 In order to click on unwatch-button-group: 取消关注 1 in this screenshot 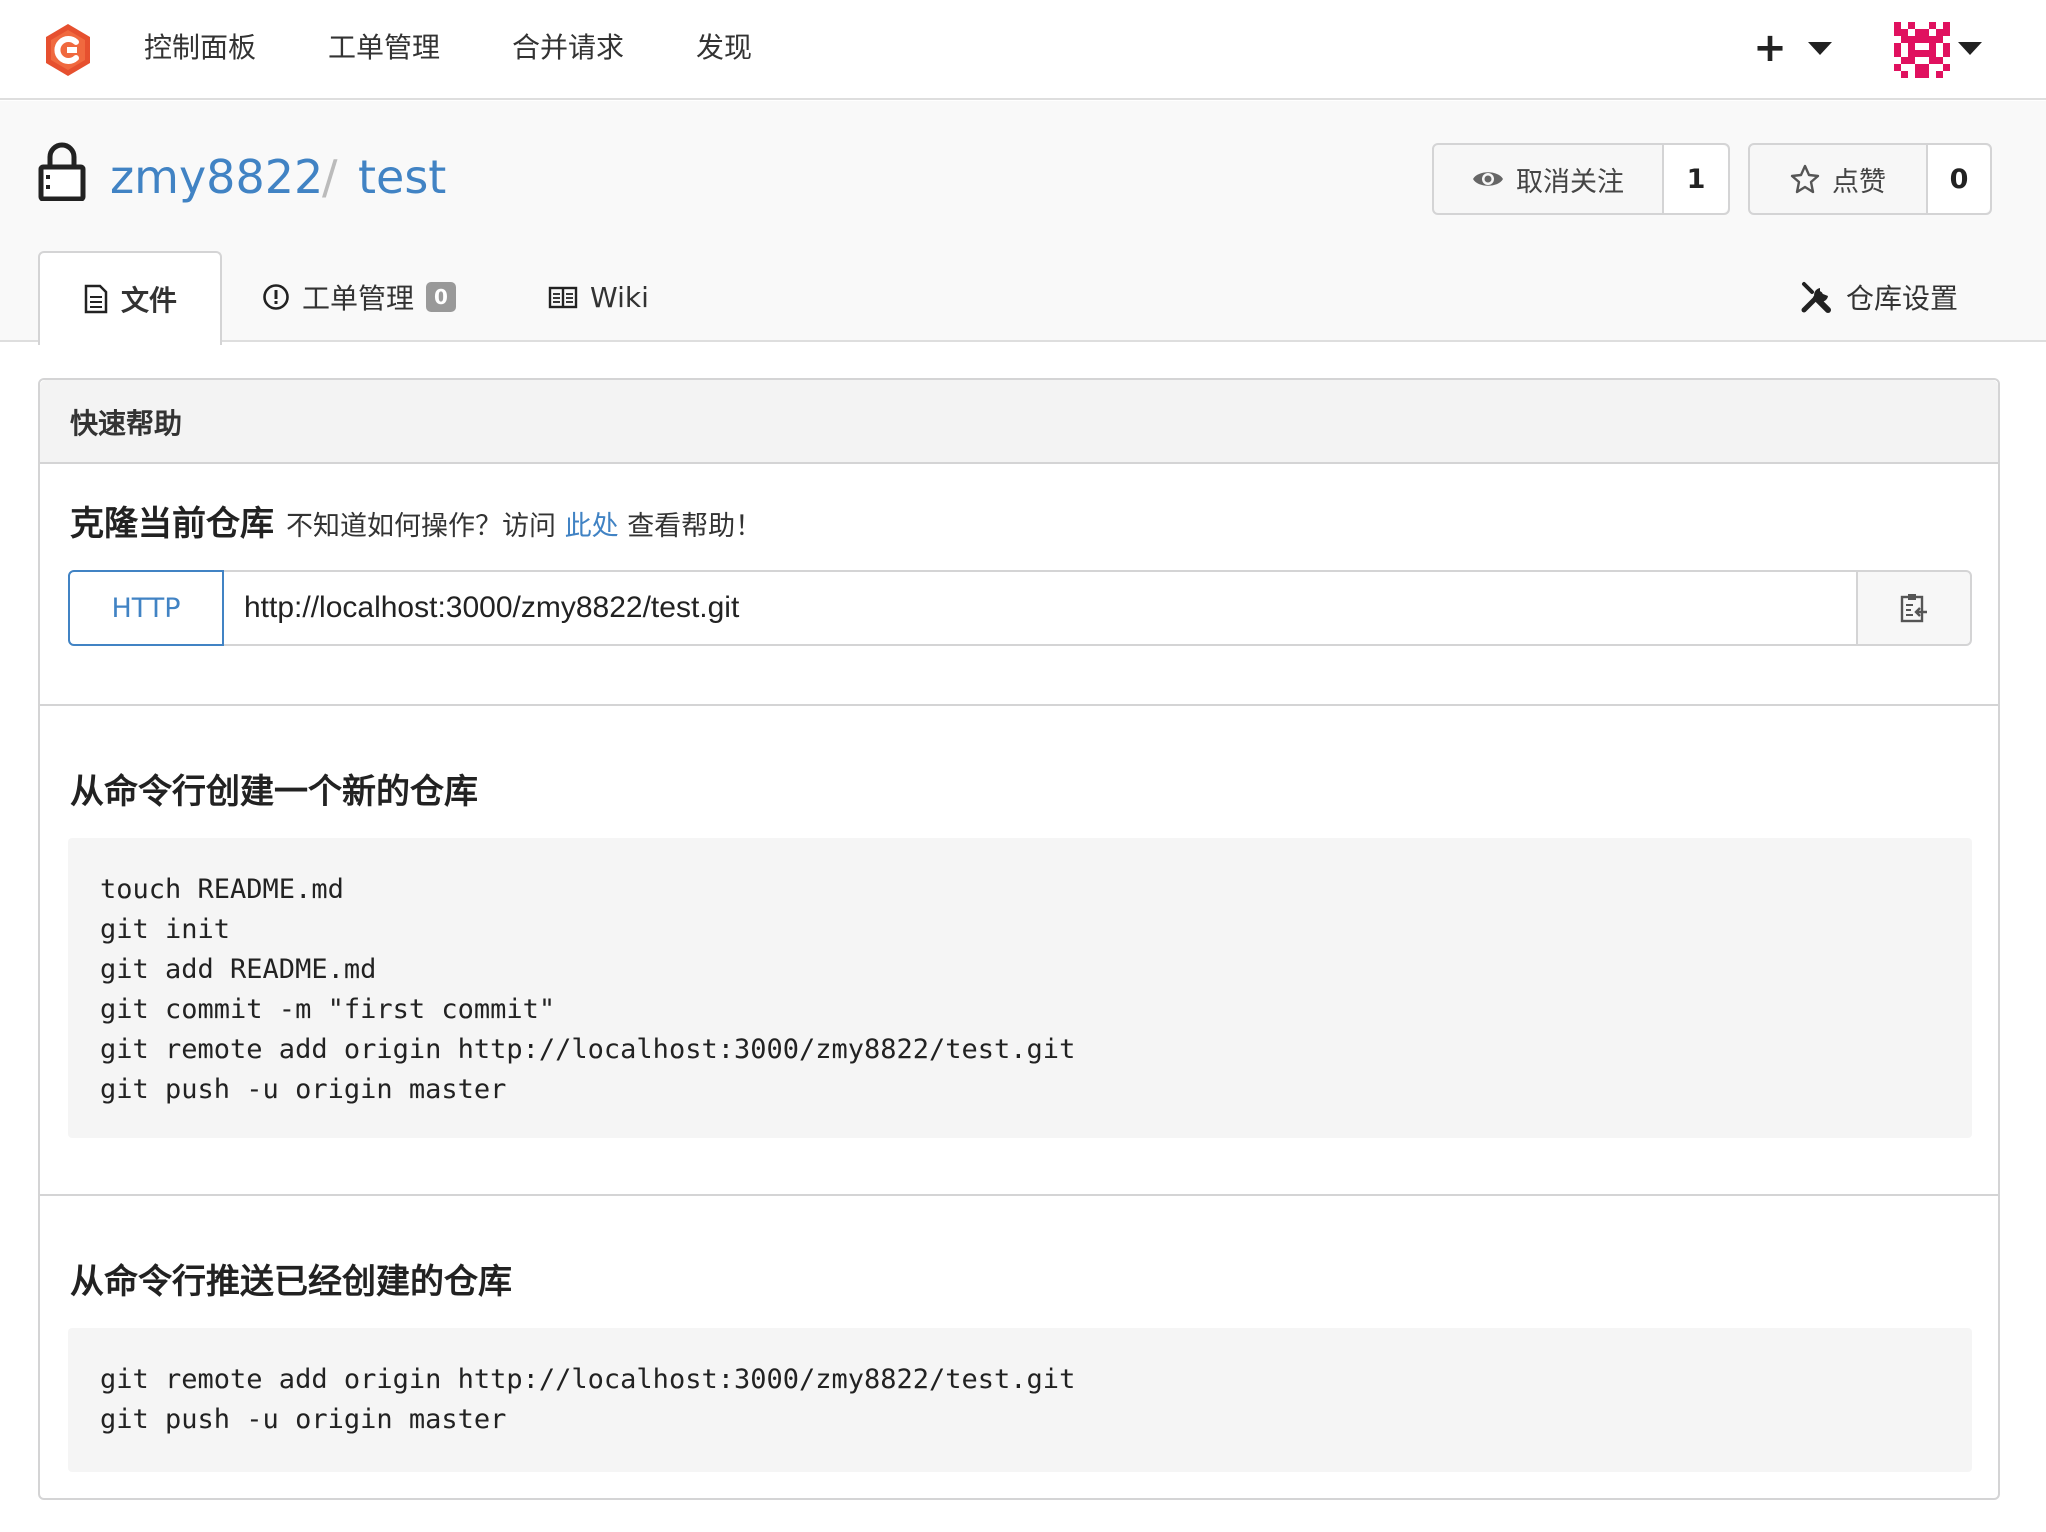, I will do `click(1581, 179)`.